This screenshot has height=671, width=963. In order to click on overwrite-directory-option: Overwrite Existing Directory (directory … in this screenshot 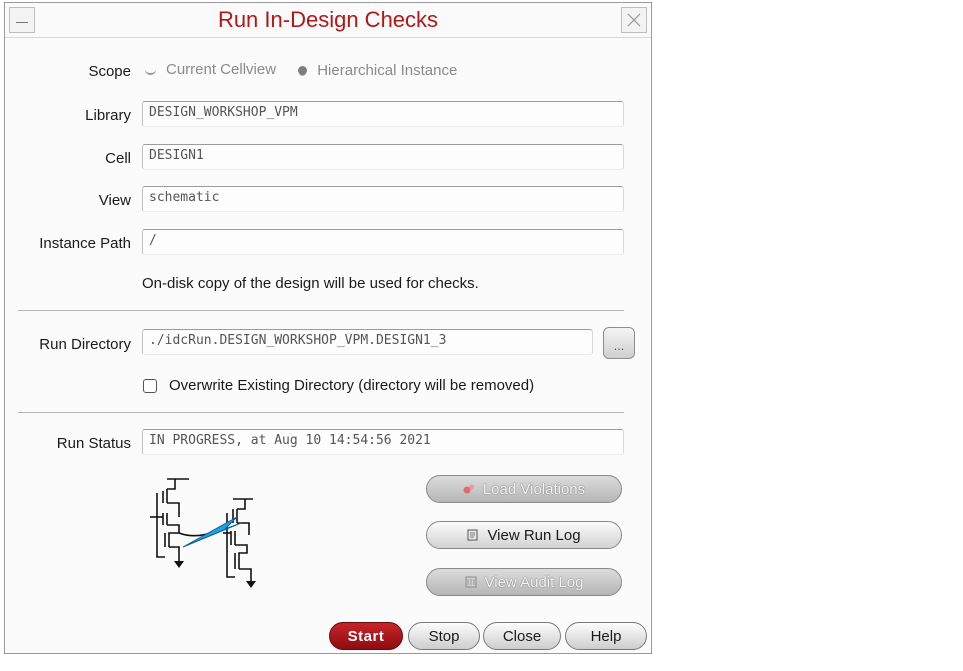, I will do `click(338, 385)`.